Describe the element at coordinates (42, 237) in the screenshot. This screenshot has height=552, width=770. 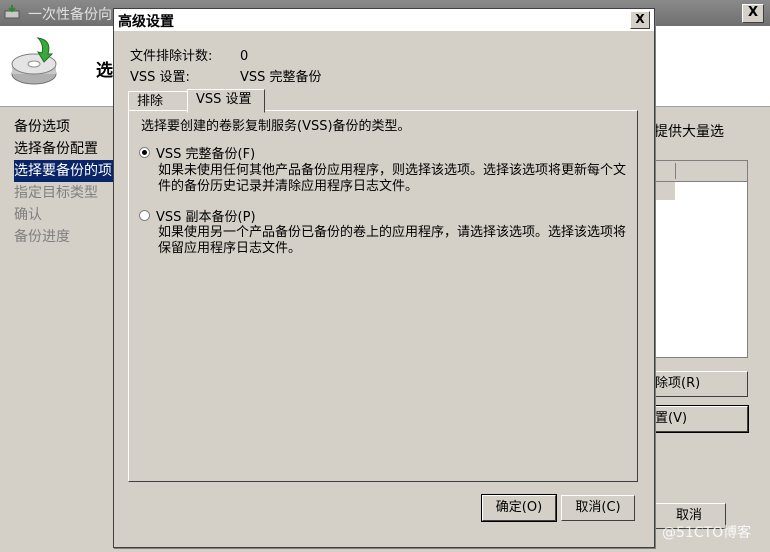
I see `step-progress: 备份进度` at that location.